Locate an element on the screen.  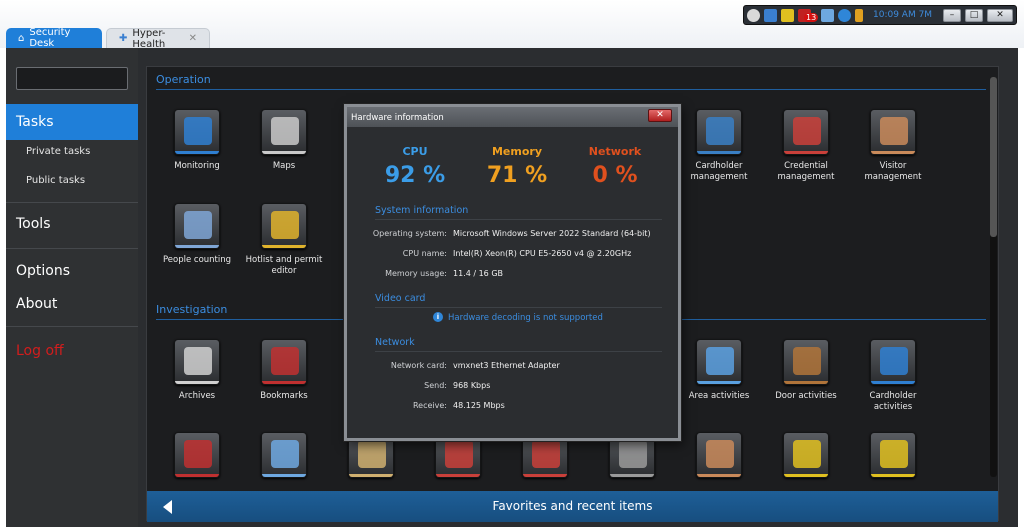
scrollbar is located at coordinates (993, 277).